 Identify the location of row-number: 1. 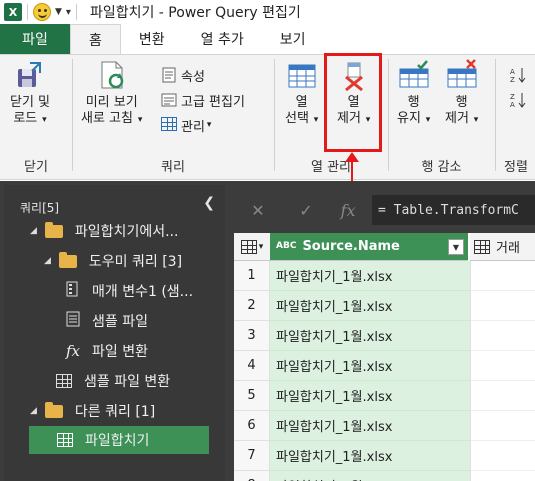
(252, 276).